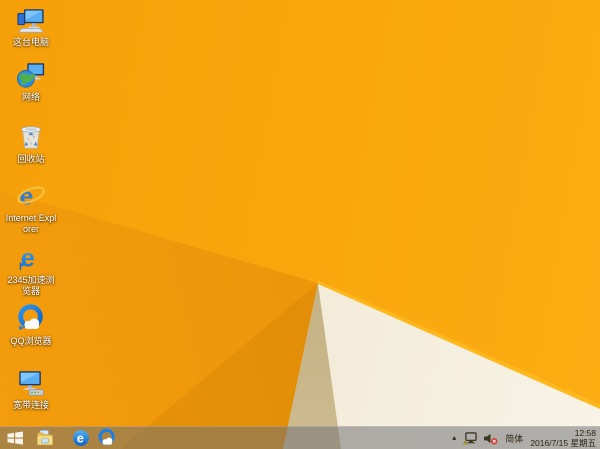 This screenshot has width=600, height=449. Describe the element at coordinates (30, 405) in the screenshot. I see `desktop-icon-label: 宽带连接` at that location.